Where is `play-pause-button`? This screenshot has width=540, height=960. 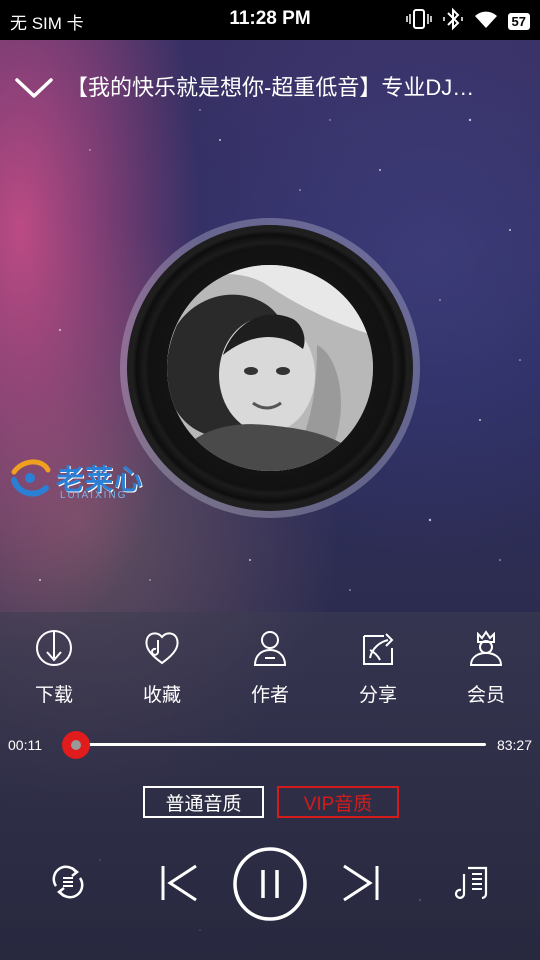
play-pause-button is located at coordinates (270, 884).